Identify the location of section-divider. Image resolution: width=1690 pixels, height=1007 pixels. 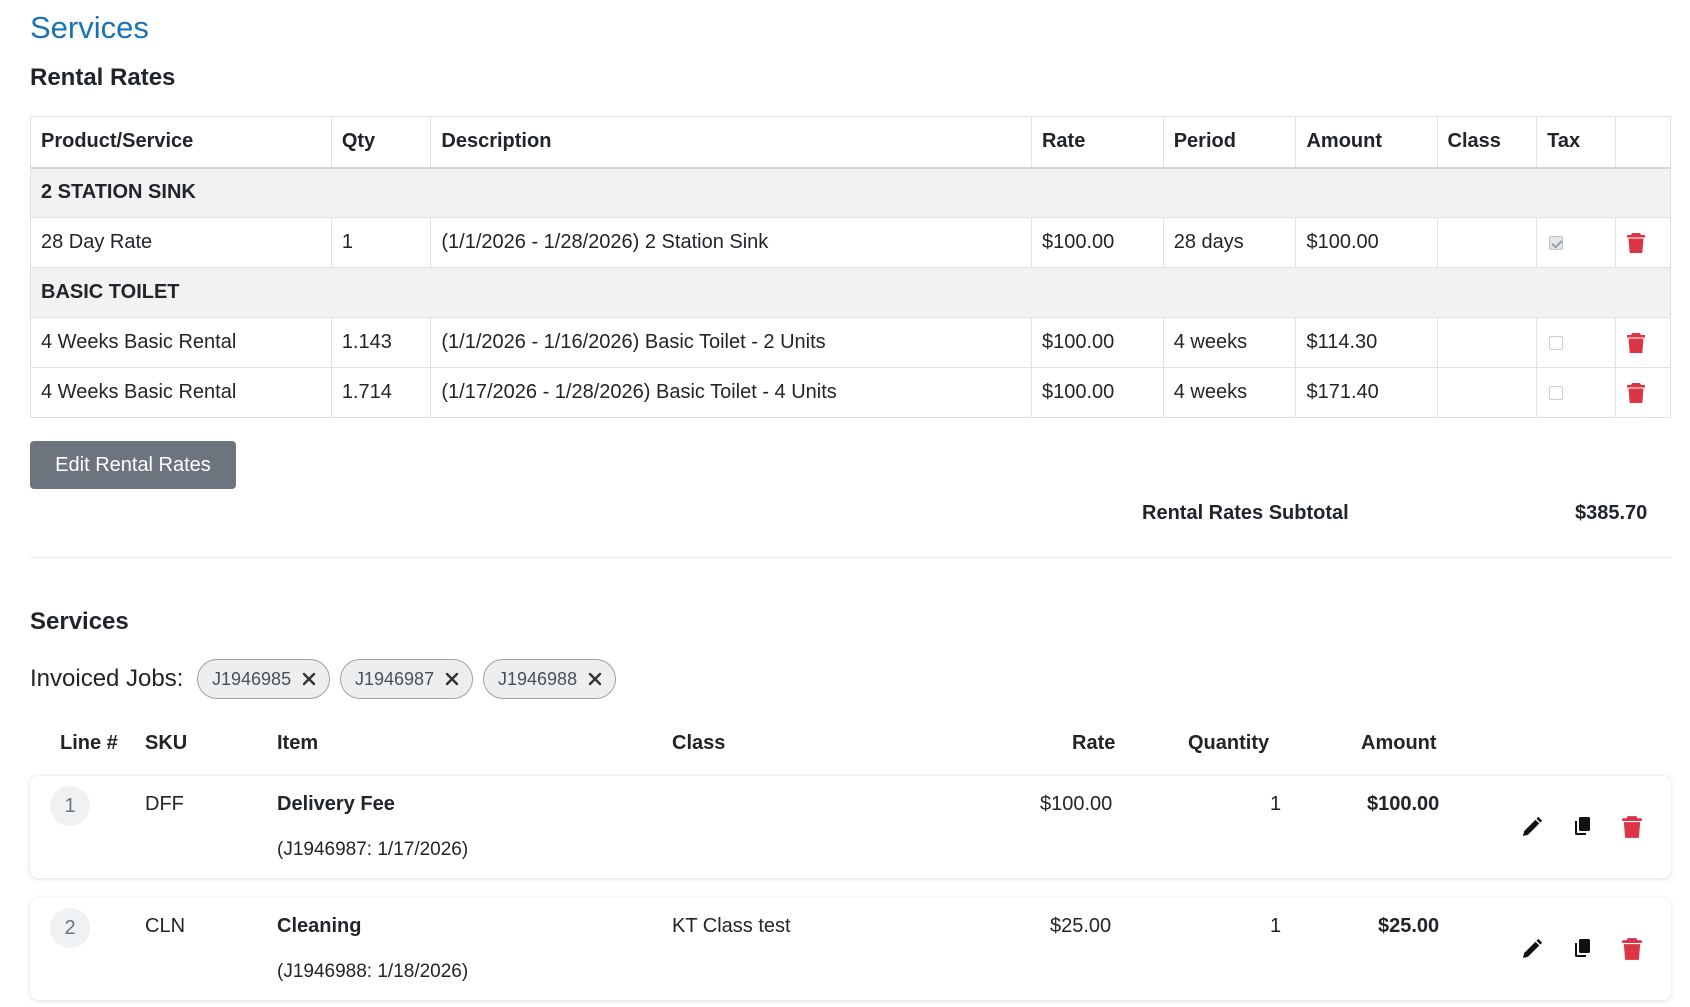
(850, 557).